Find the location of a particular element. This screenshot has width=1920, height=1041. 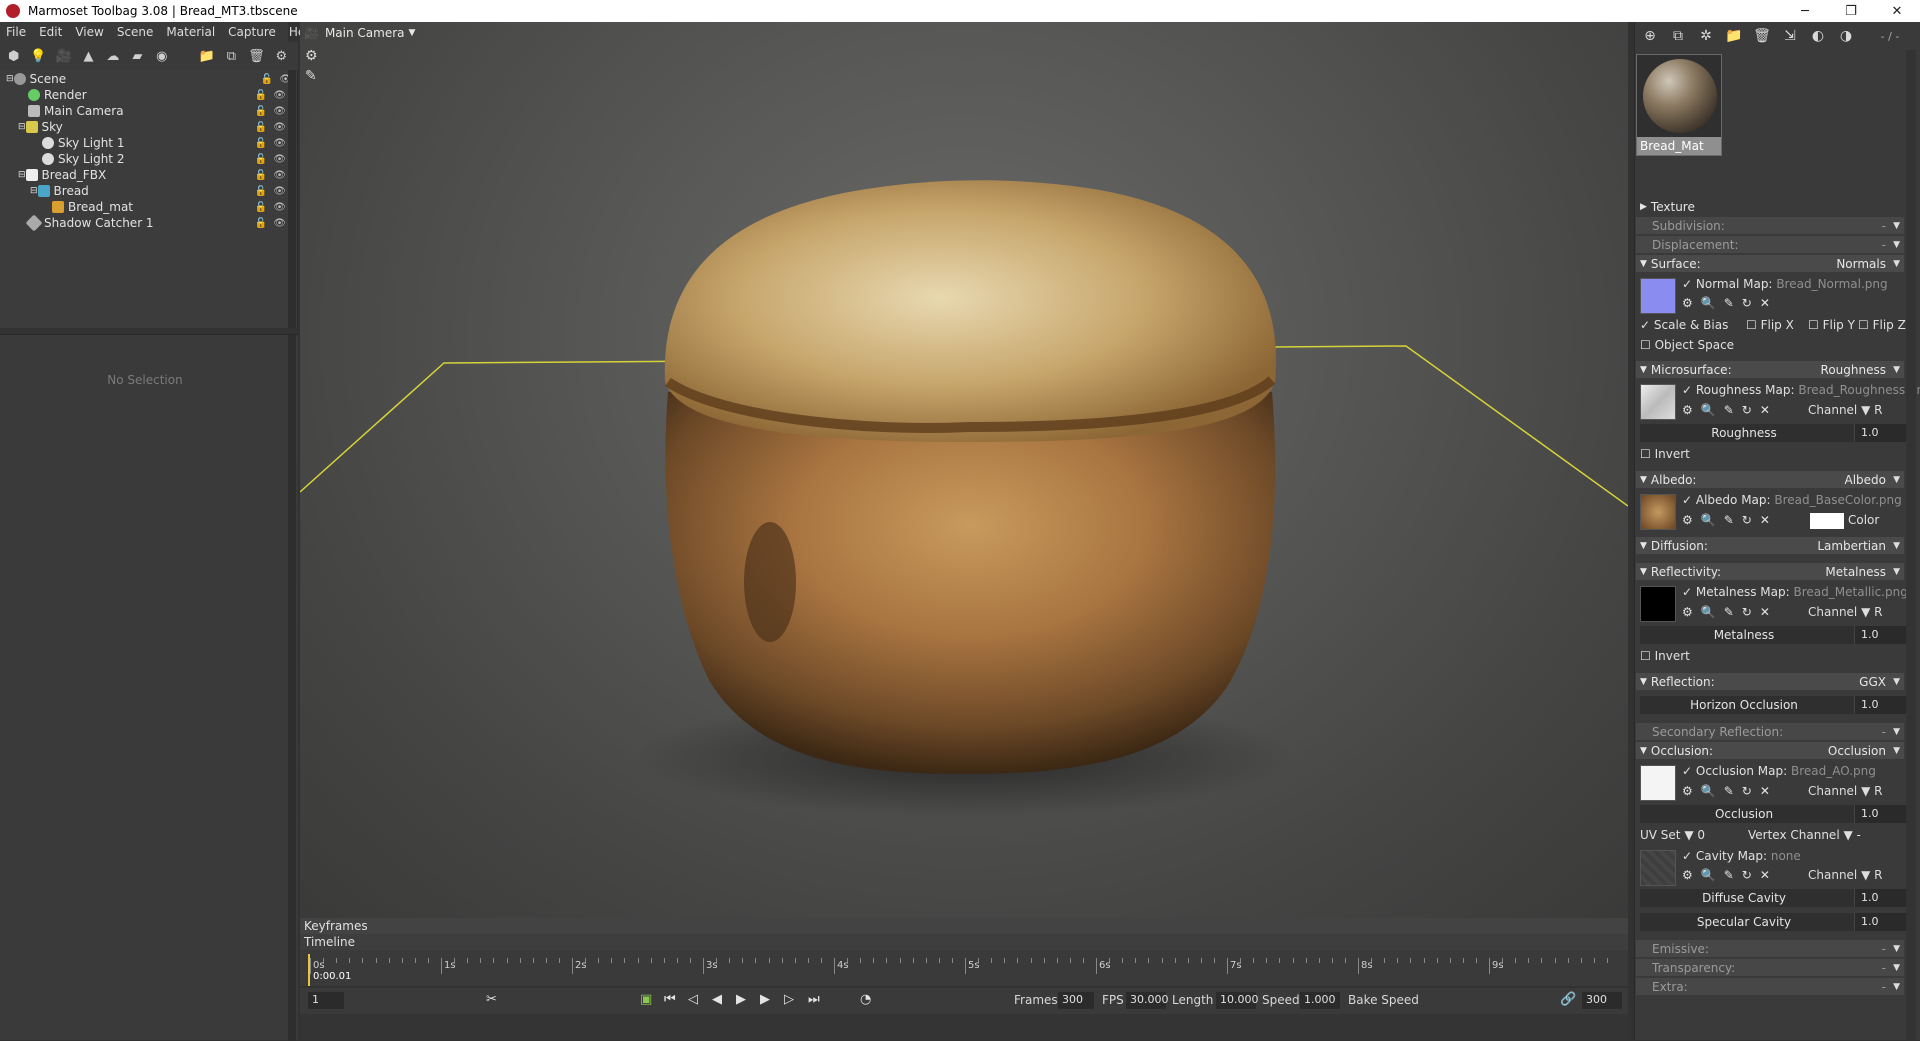

menu-capture: Capture is located at coordinates (252, 32).